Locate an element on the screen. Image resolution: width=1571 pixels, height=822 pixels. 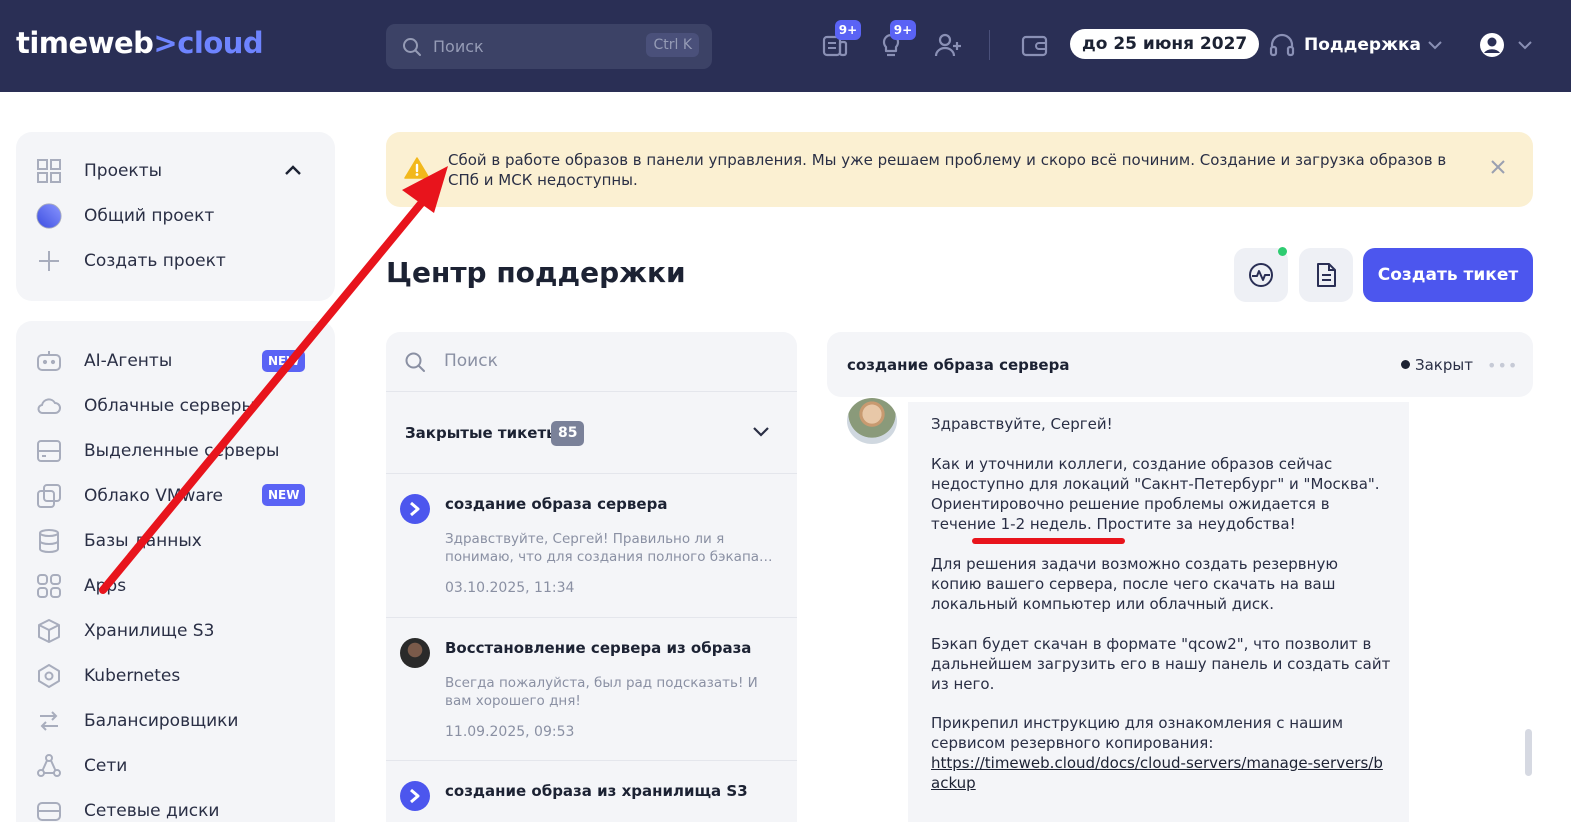
sidebar-item-databases: Базы данных is located at coordinates (119, 541).